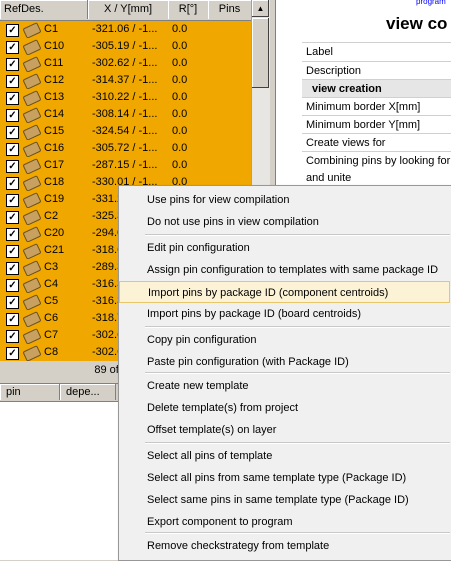 The height and width of the screenshot is (561, 451). I want to click on column-header-pins: Pins, so click(230, 9).